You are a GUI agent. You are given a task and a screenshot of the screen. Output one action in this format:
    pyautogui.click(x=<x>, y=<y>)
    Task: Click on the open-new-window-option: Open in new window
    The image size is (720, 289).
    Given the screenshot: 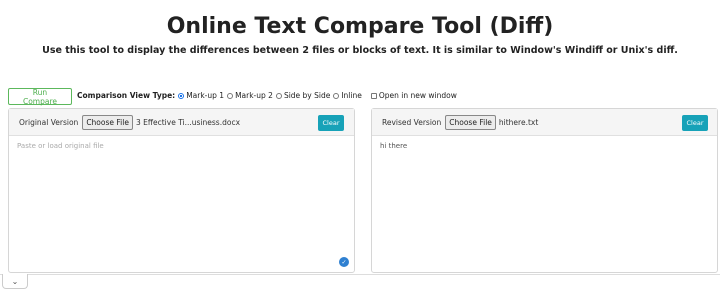 What is the action you would take?
    pyautogui.click(x=411, y=95)
    